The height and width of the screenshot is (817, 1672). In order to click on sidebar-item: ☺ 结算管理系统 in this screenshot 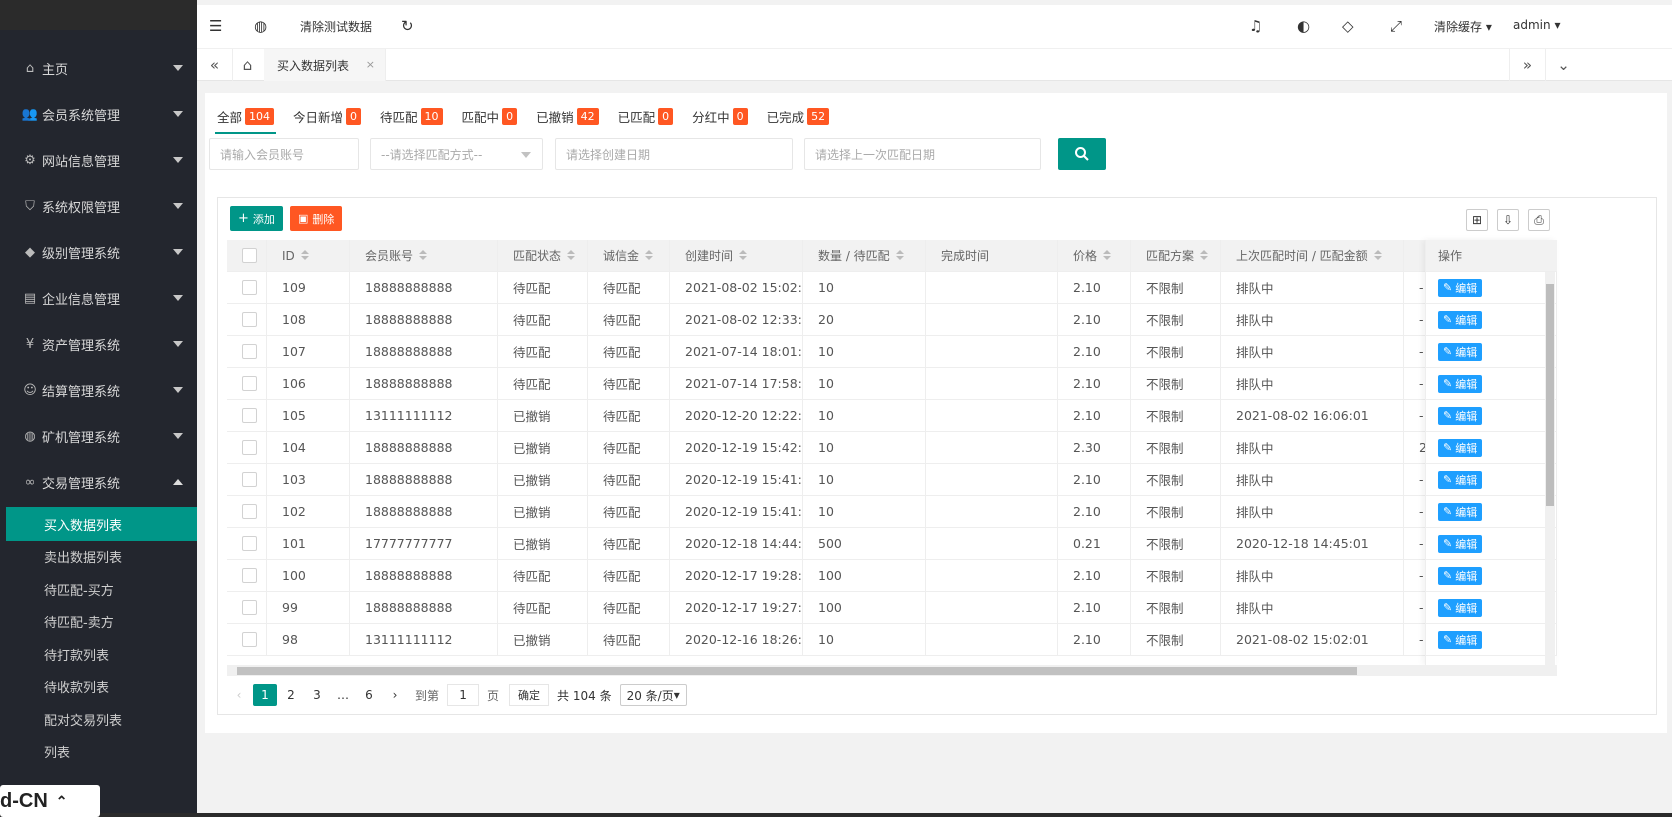, I will do `click(98, 390)`.